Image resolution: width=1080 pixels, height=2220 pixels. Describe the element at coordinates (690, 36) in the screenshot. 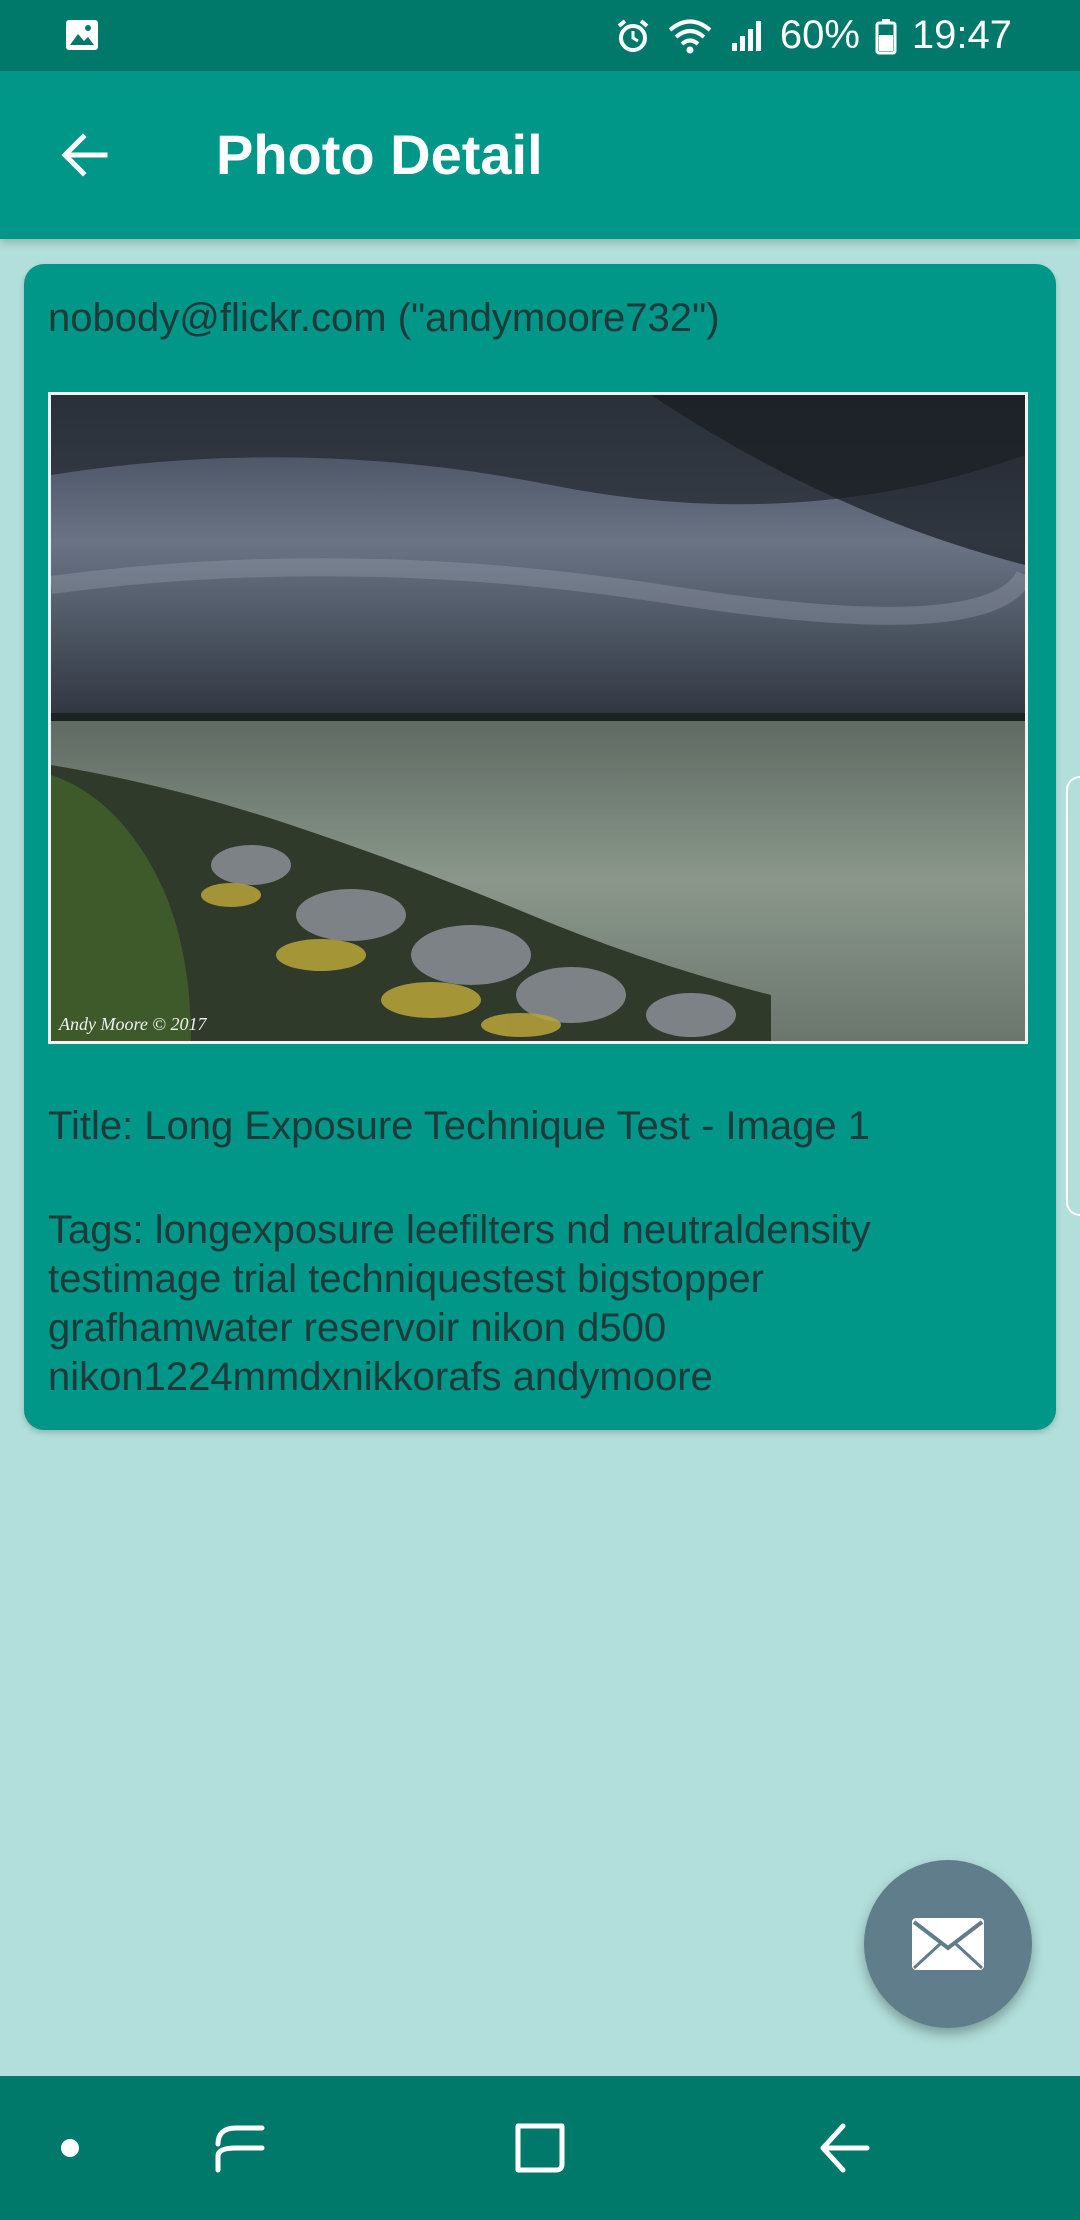

I see `wifi-icon` at that location.